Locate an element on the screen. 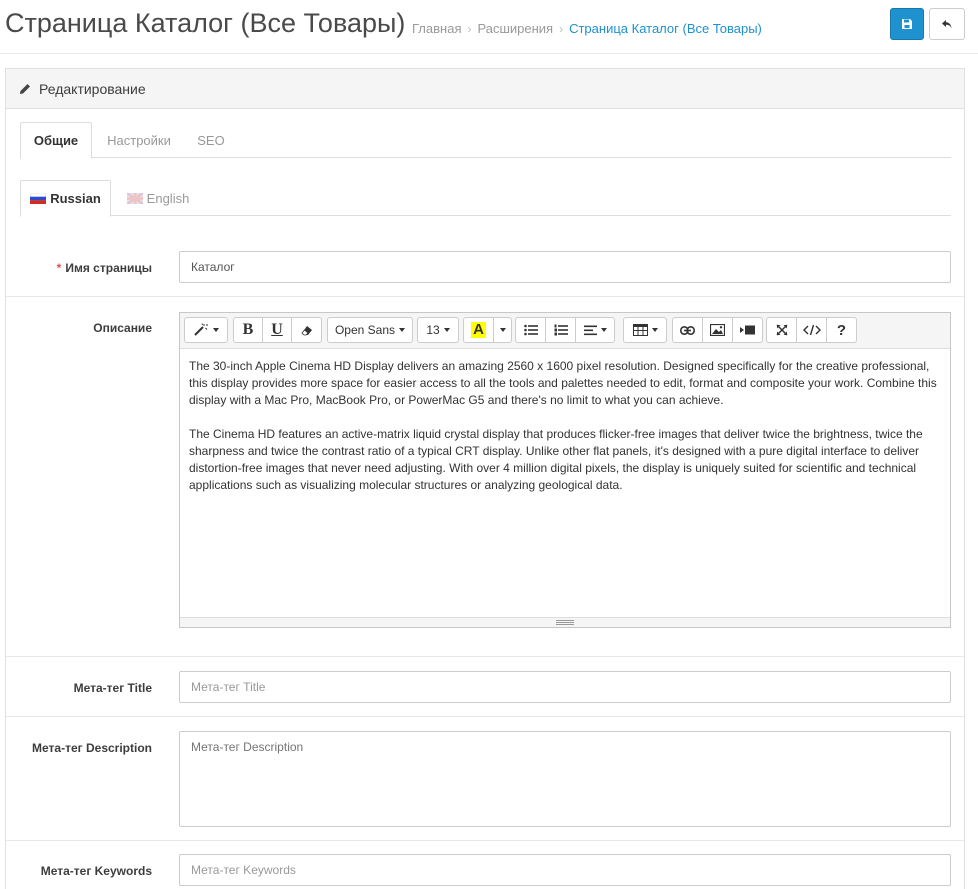  editor-toolbar: B U Open Sans 13 A ? is located at coordinates (565, 331).